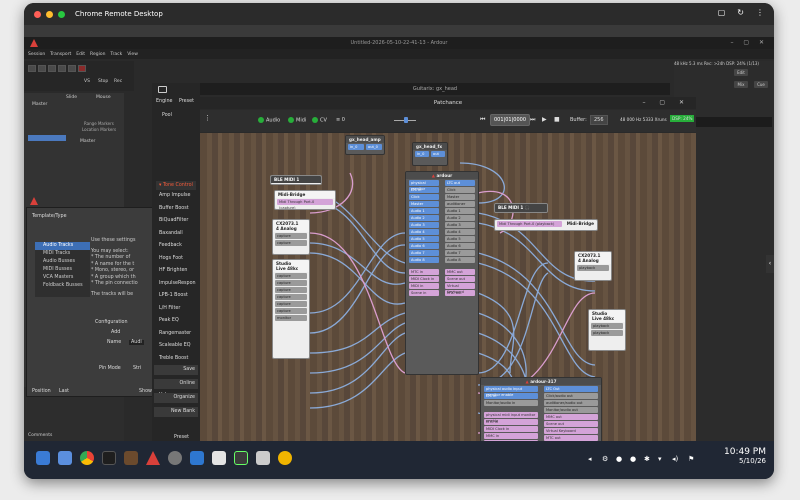 The width and height of the screenshot is (800, 500). Describe the element at coordinates (176, 309) in the screenshot. I see `plugin-item: L/H Filter` at that location.